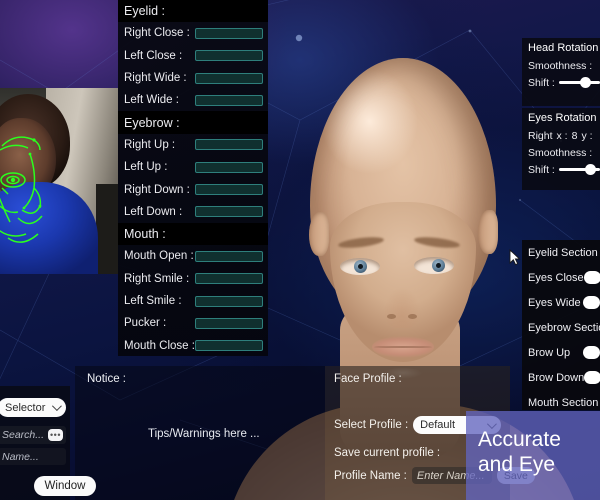  I want to click on head-rotation-shift-label: Shift :, so click(541, 82).